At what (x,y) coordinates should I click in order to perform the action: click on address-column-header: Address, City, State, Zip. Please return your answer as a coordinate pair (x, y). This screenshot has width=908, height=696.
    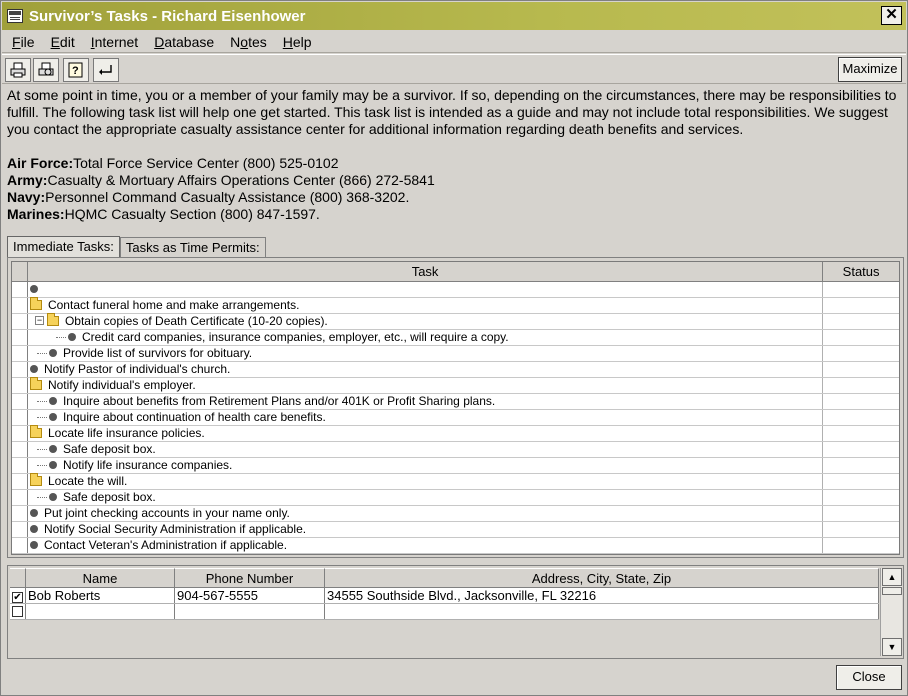
    Looking at the image, I should click on (602, 577).